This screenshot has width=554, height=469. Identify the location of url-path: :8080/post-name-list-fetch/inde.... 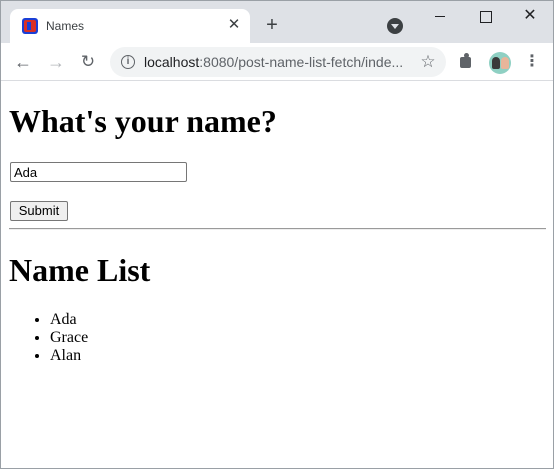
(301, 62).